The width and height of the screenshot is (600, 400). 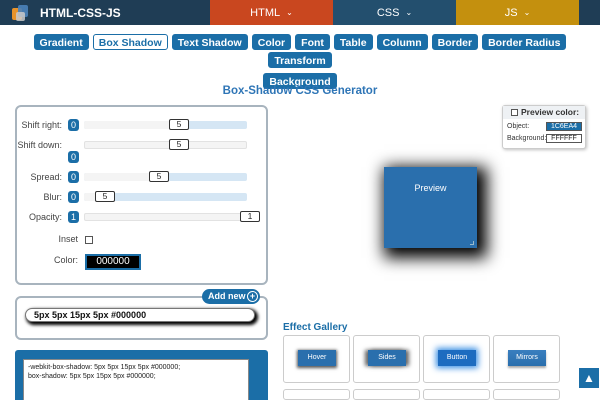 I want to click on tool-transform-button: Transform, so click(x=300, y=60).